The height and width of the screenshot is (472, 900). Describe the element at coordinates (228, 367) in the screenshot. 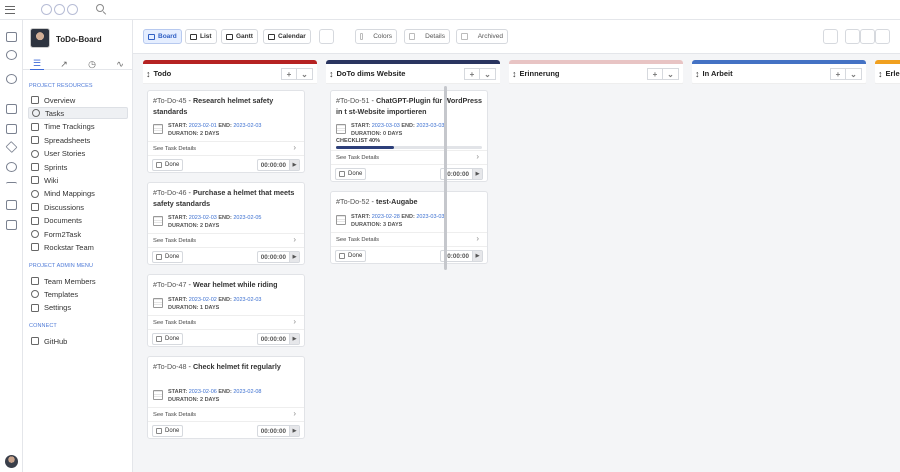

I see `task-title: #To-Do-48 - Check helmet fit regularly` at that location.